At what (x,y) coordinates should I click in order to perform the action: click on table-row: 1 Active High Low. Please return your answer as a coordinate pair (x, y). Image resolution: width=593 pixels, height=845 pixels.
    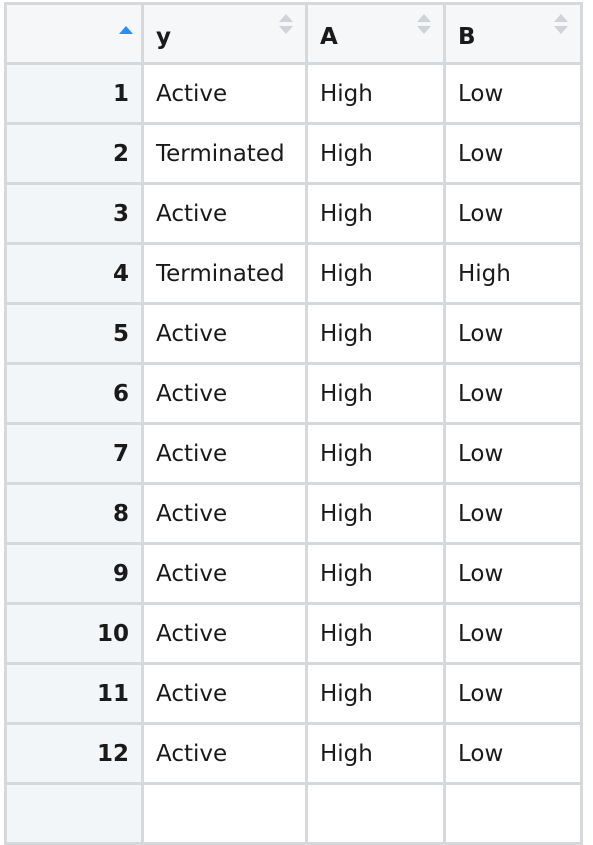
    Looking at the image, I should click on (293, 93).